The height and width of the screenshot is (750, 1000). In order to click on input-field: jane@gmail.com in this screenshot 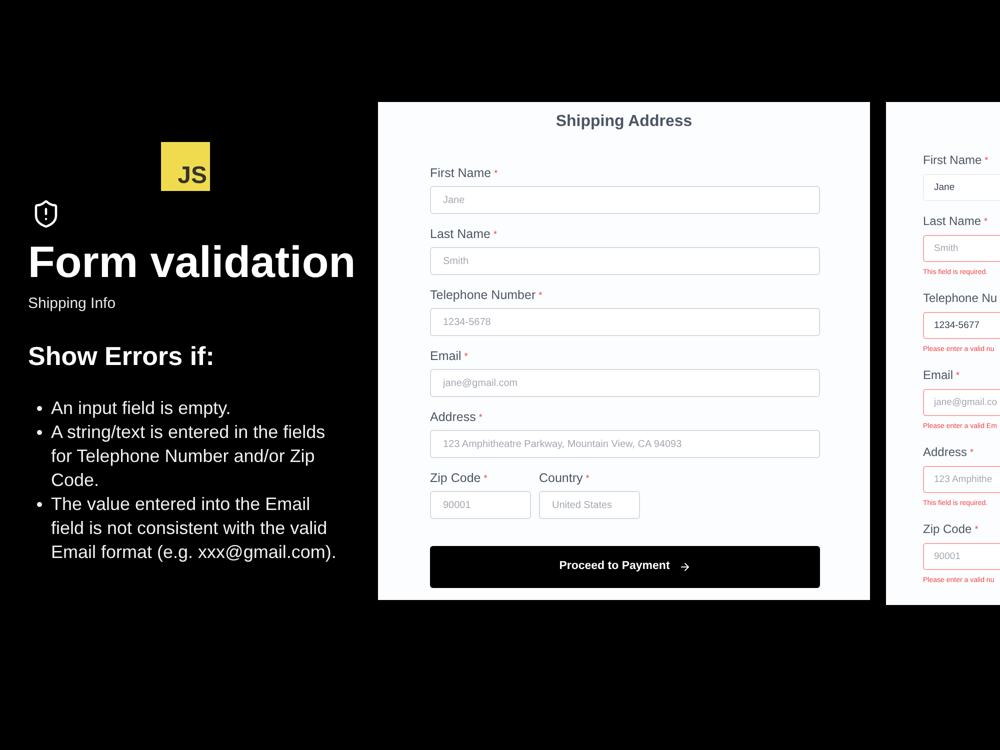, I will do `click(625, 383)`.